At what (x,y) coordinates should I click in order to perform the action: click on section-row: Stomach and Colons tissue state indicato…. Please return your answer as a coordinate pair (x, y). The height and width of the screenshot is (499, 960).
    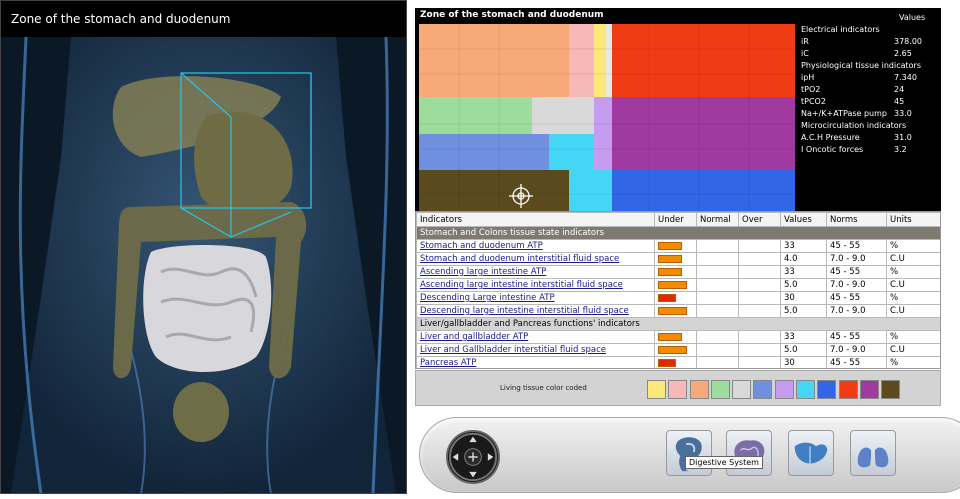
    Looking at the image, I should click on (678, 233).